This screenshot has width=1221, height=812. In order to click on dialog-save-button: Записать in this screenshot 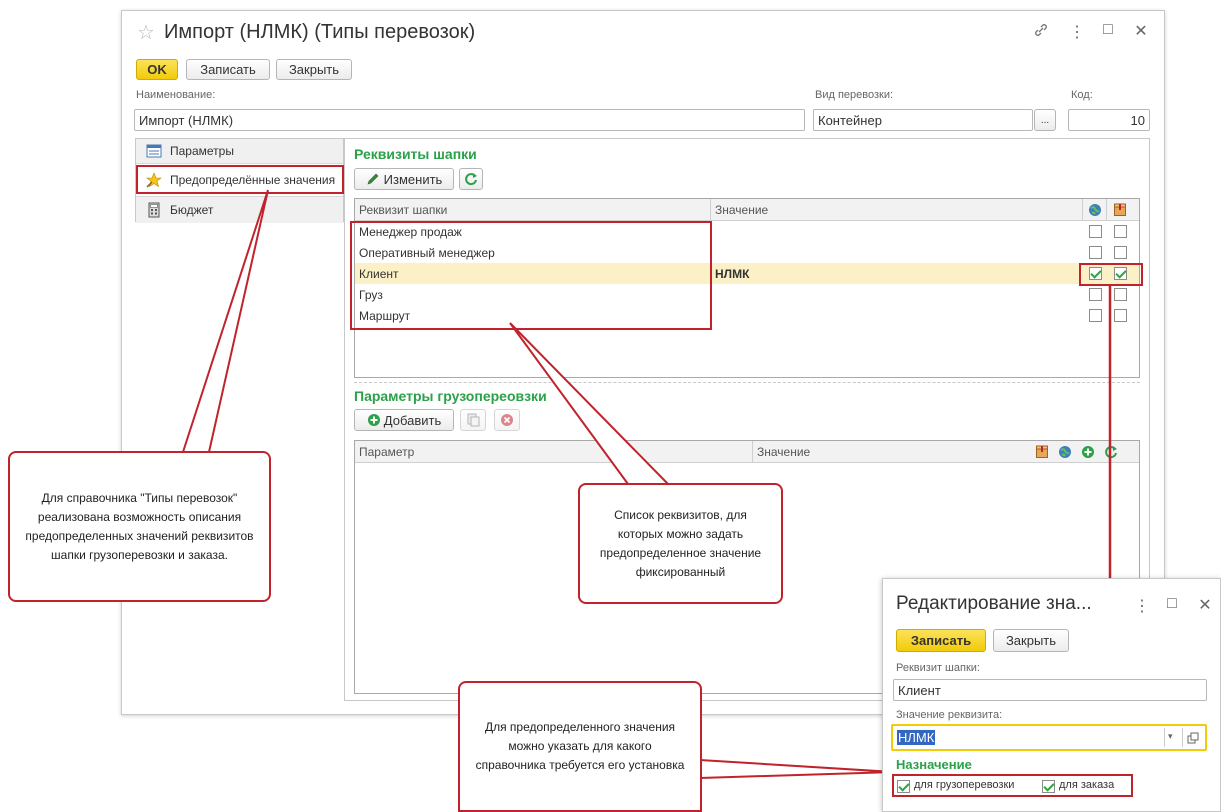, I will do `click(941, 640)`.